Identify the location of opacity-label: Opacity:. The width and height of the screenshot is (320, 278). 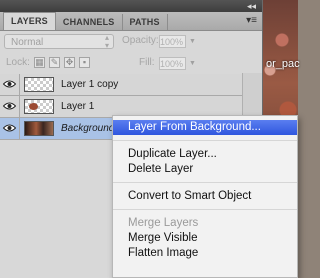
(140, 40).